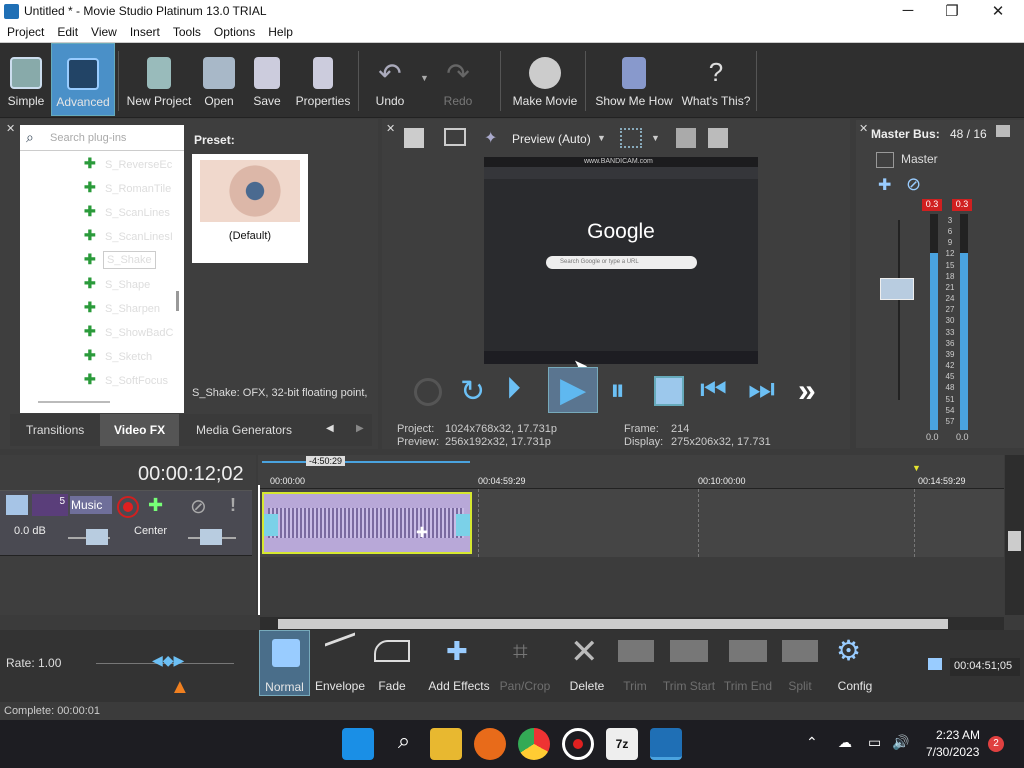 This screenshot has width=1024, height=768. Describe the element at coordinates (622, 744) in the screenshot. I see `7zip-icon: 7z` at that location.